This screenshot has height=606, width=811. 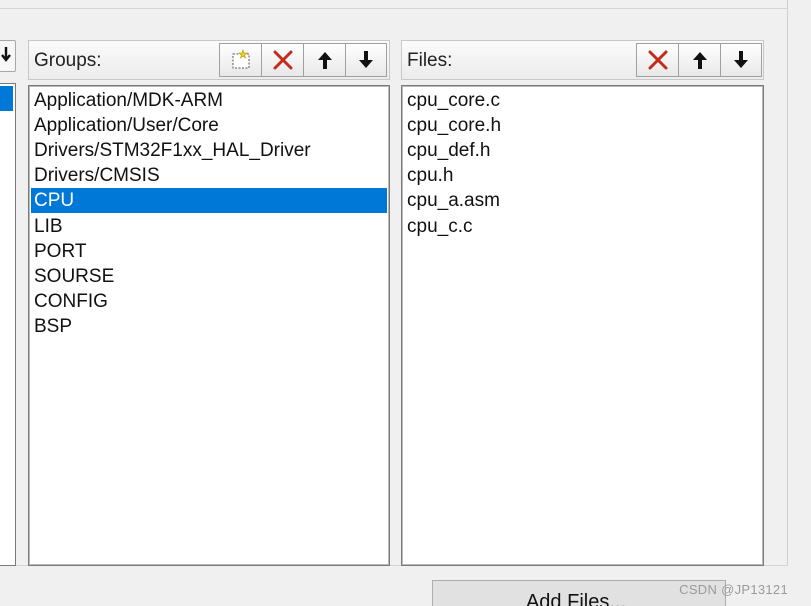 I want to click on file-item: cpu_core.c, so click(x=452, y=100).